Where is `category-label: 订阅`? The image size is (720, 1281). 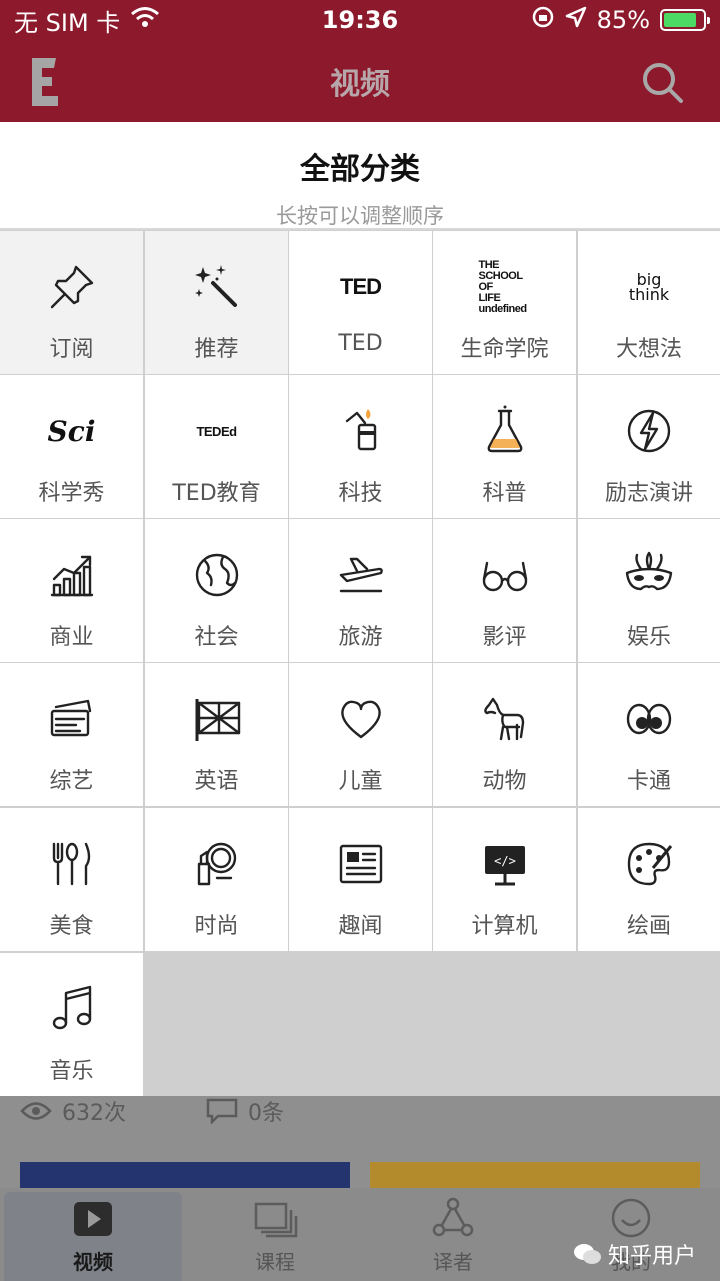
category-label: 订阅 is located at coordinates (71, 349).